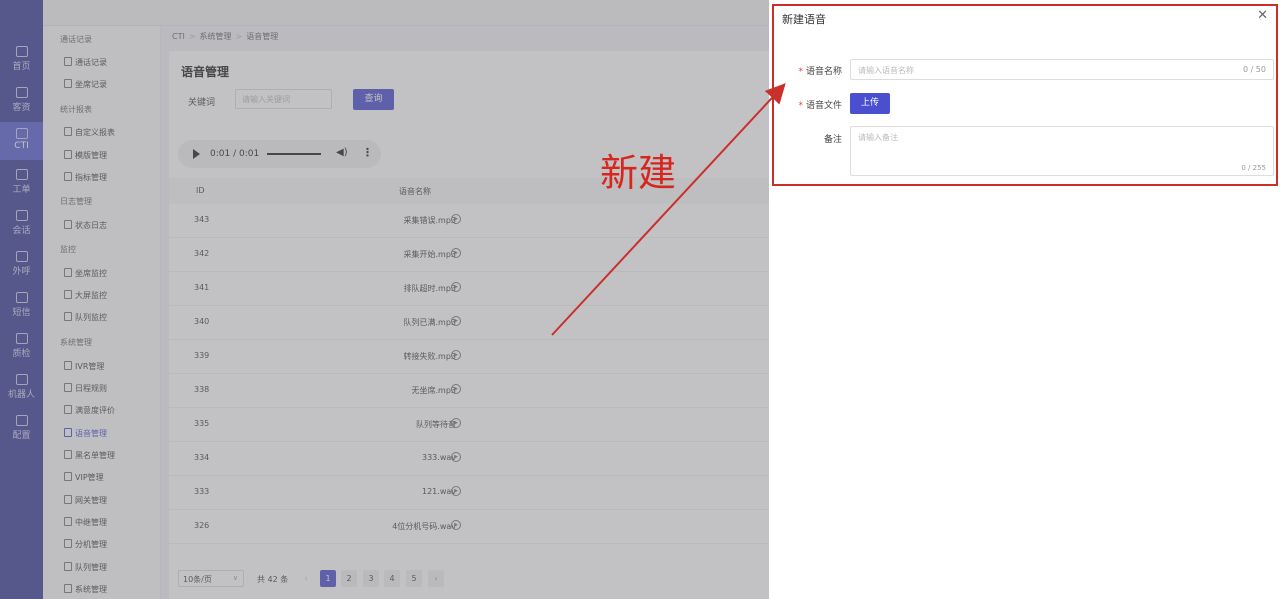 The height and width of the screenshot is (599, 1280). What do you see at coordinates (638, 173) in the screenshot?
I see `annotation-label: 新建` at bounding box center [638, 173].